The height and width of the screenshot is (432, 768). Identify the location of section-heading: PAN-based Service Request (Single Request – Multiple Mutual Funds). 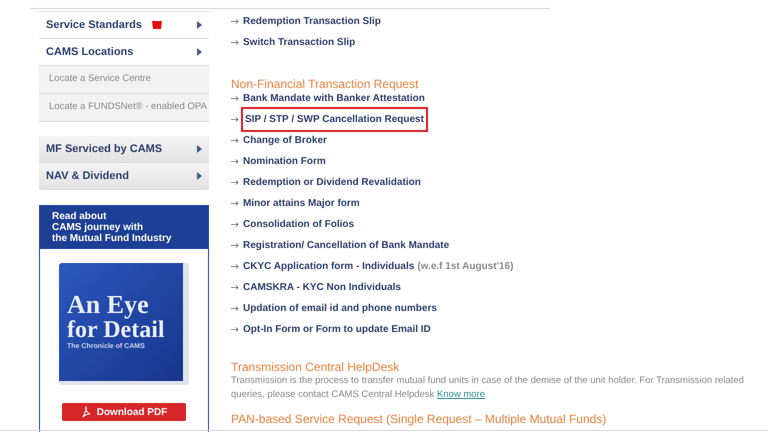
(419, 419).